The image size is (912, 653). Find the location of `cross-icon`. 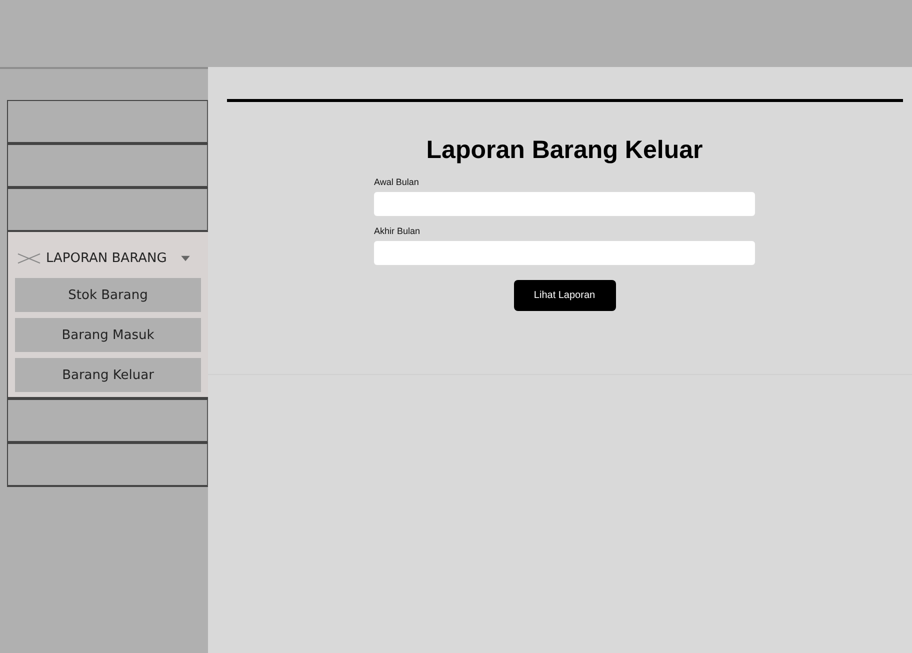

cross-icon is located at coordinates (29, 258).